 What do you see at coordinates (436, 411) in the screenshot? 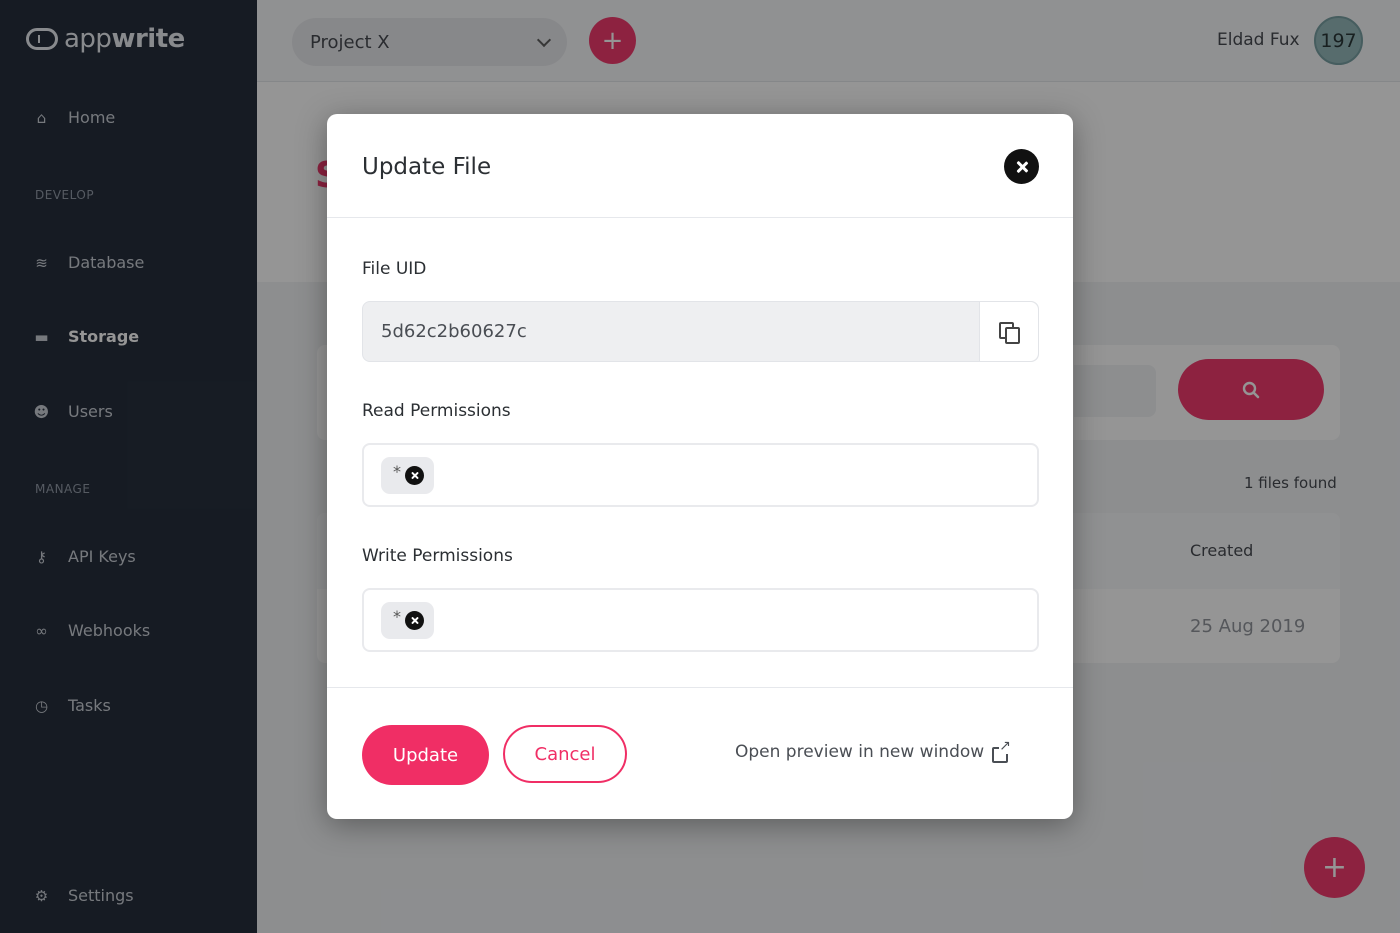
I see `read-permissions-label: Read Permissions` at bounding box center [436, 411].